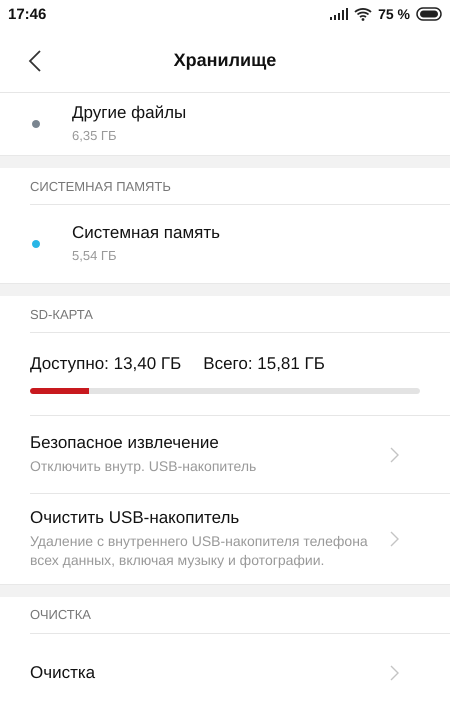 Image resolution: width=450 pixels, height=704 pixels. Describe the element at coordinates (240, 539) in the screenshot. I see `settings-item: Очистить USB-накопитель Удаление с внутреннего USB-накопителя телефона всех данных, включая музыку и фотографии.` at that location.